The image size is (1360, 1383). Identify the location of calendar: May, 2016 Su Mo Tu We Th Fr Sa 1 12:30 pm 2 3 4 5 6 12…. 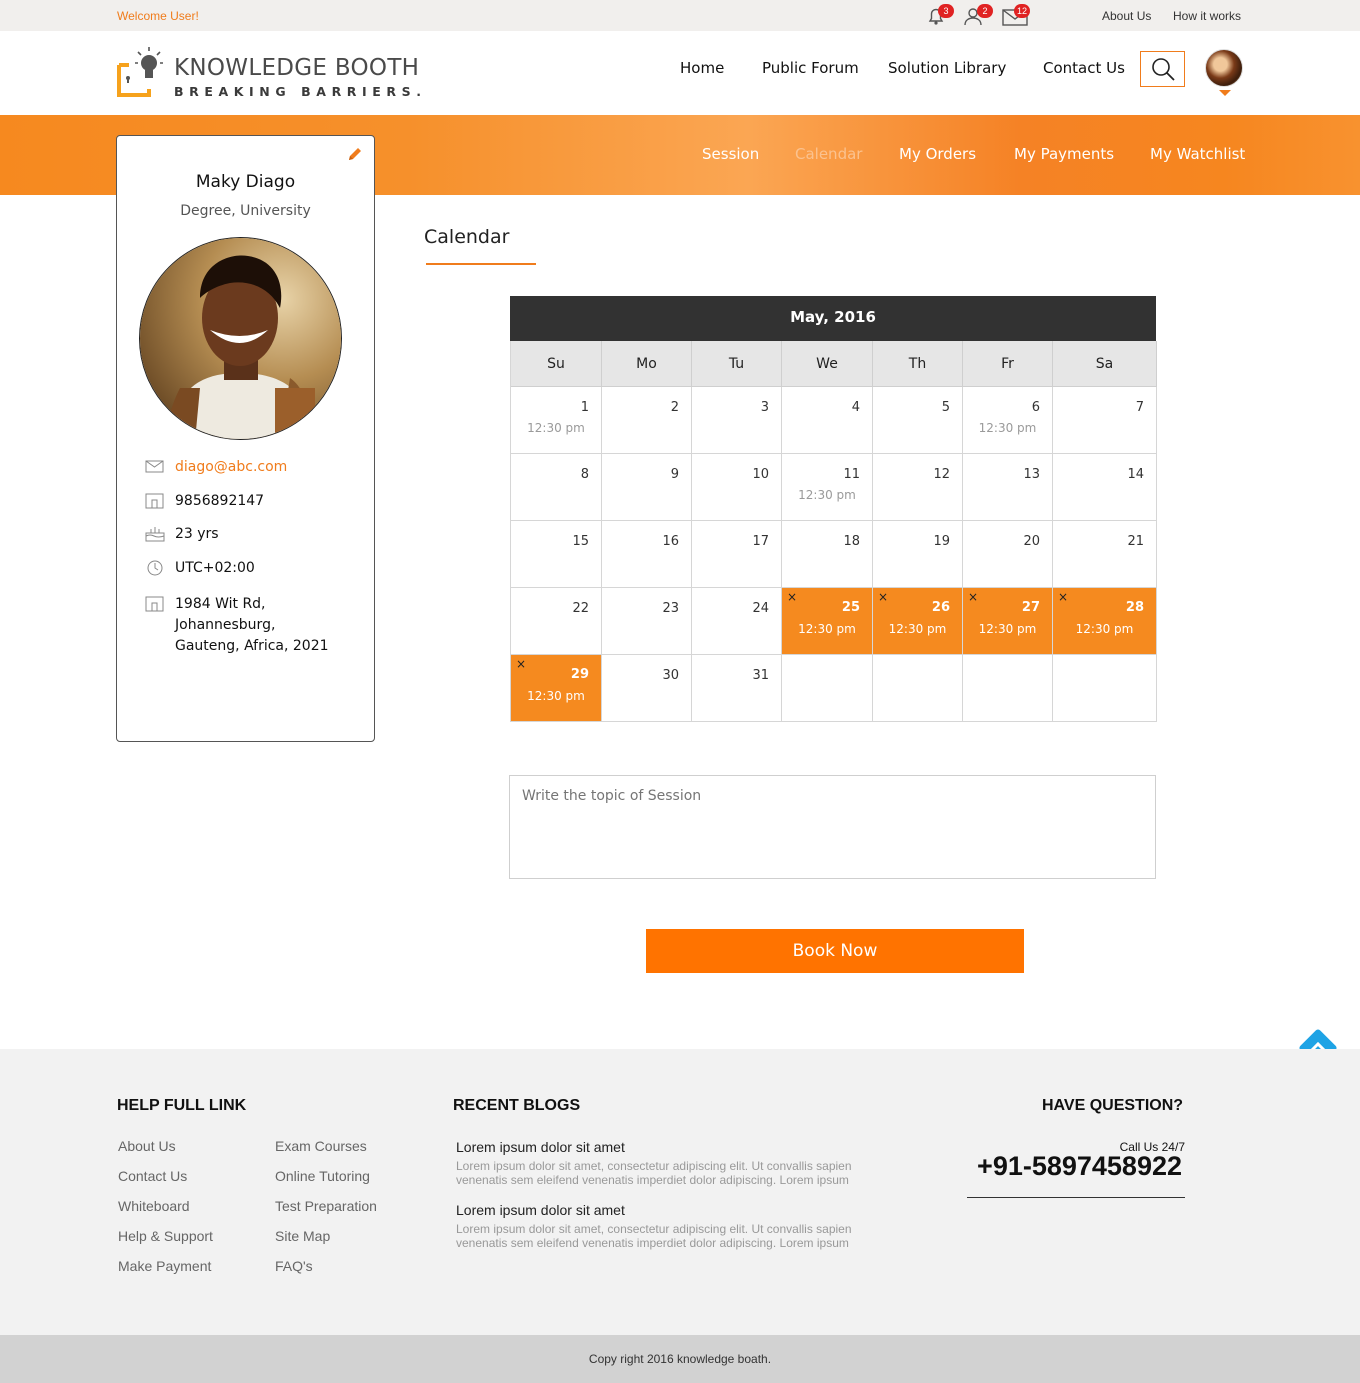
(833, 509).